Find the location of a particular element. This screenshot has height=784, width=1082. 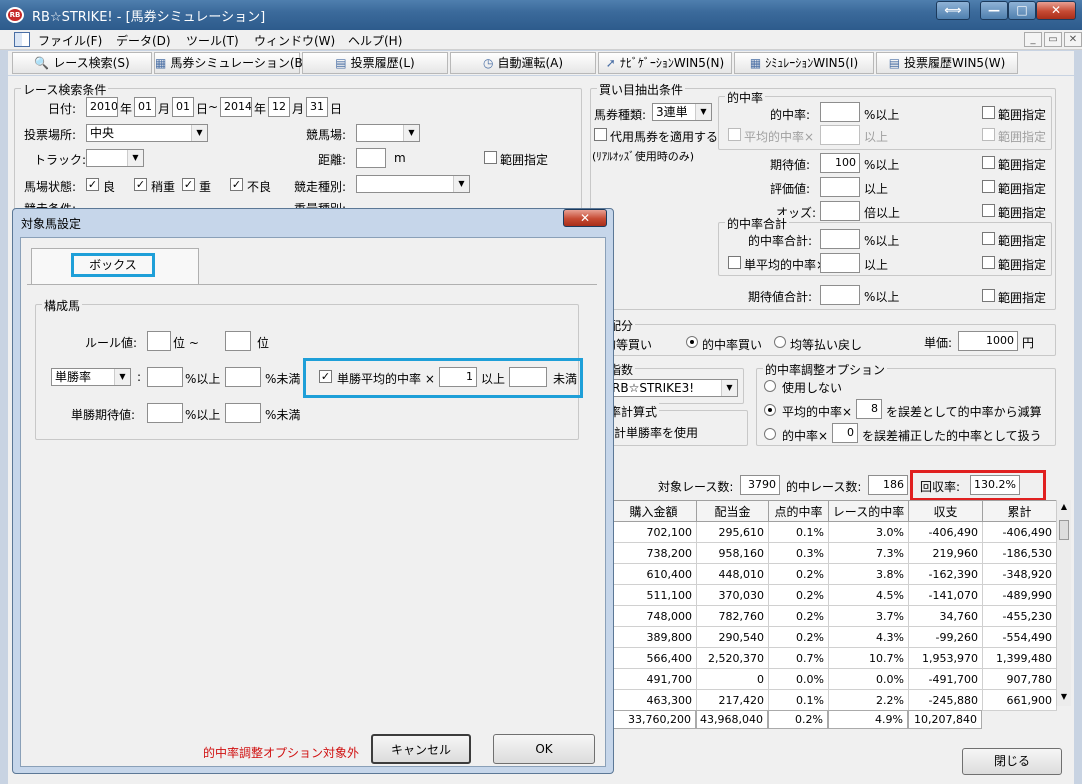

rank-to-field is located at coordinates (238, 341).